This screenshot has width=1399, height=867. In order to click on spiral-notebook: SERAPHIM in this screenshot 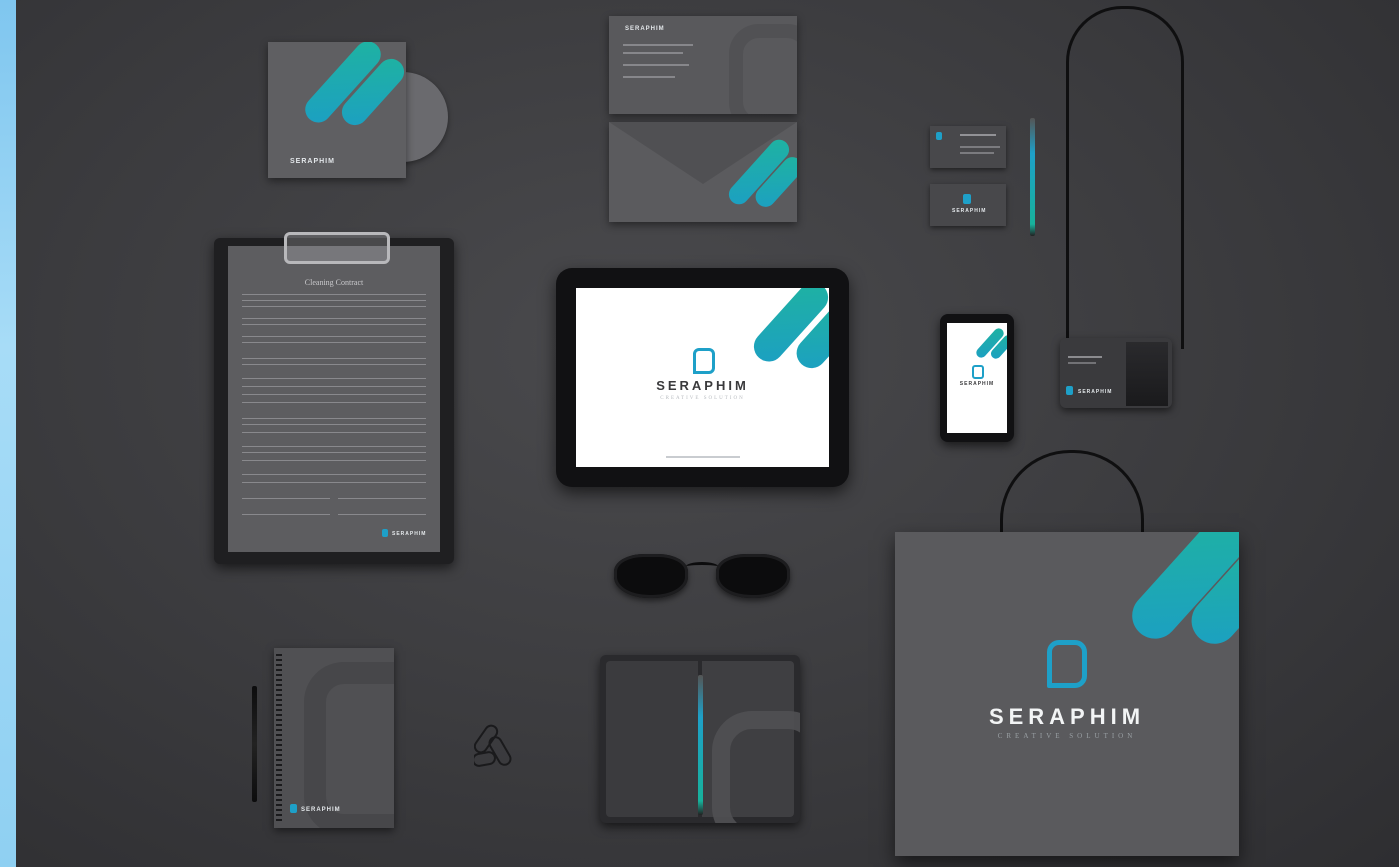, I will do `click(334, 738)`.